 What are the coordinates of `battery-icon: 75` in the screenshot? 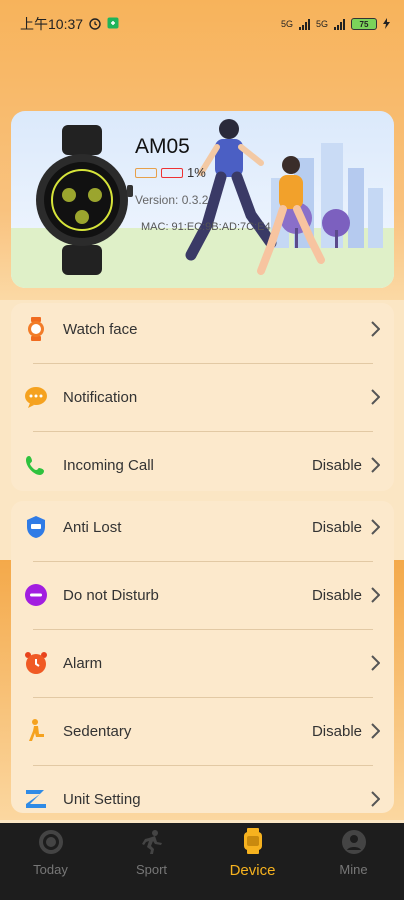 It's located at (364, 24).